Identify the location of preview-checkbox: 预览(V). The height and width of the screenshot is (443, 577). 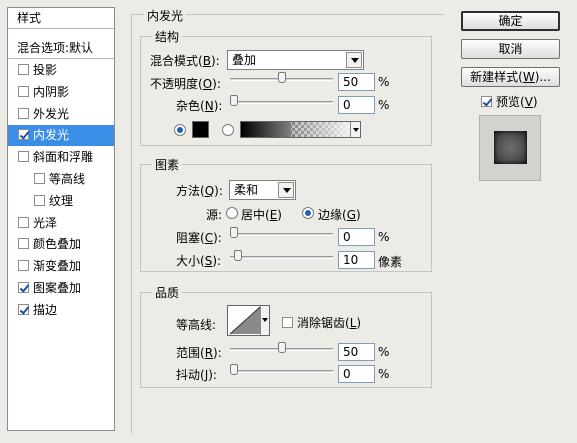
(509, 101).